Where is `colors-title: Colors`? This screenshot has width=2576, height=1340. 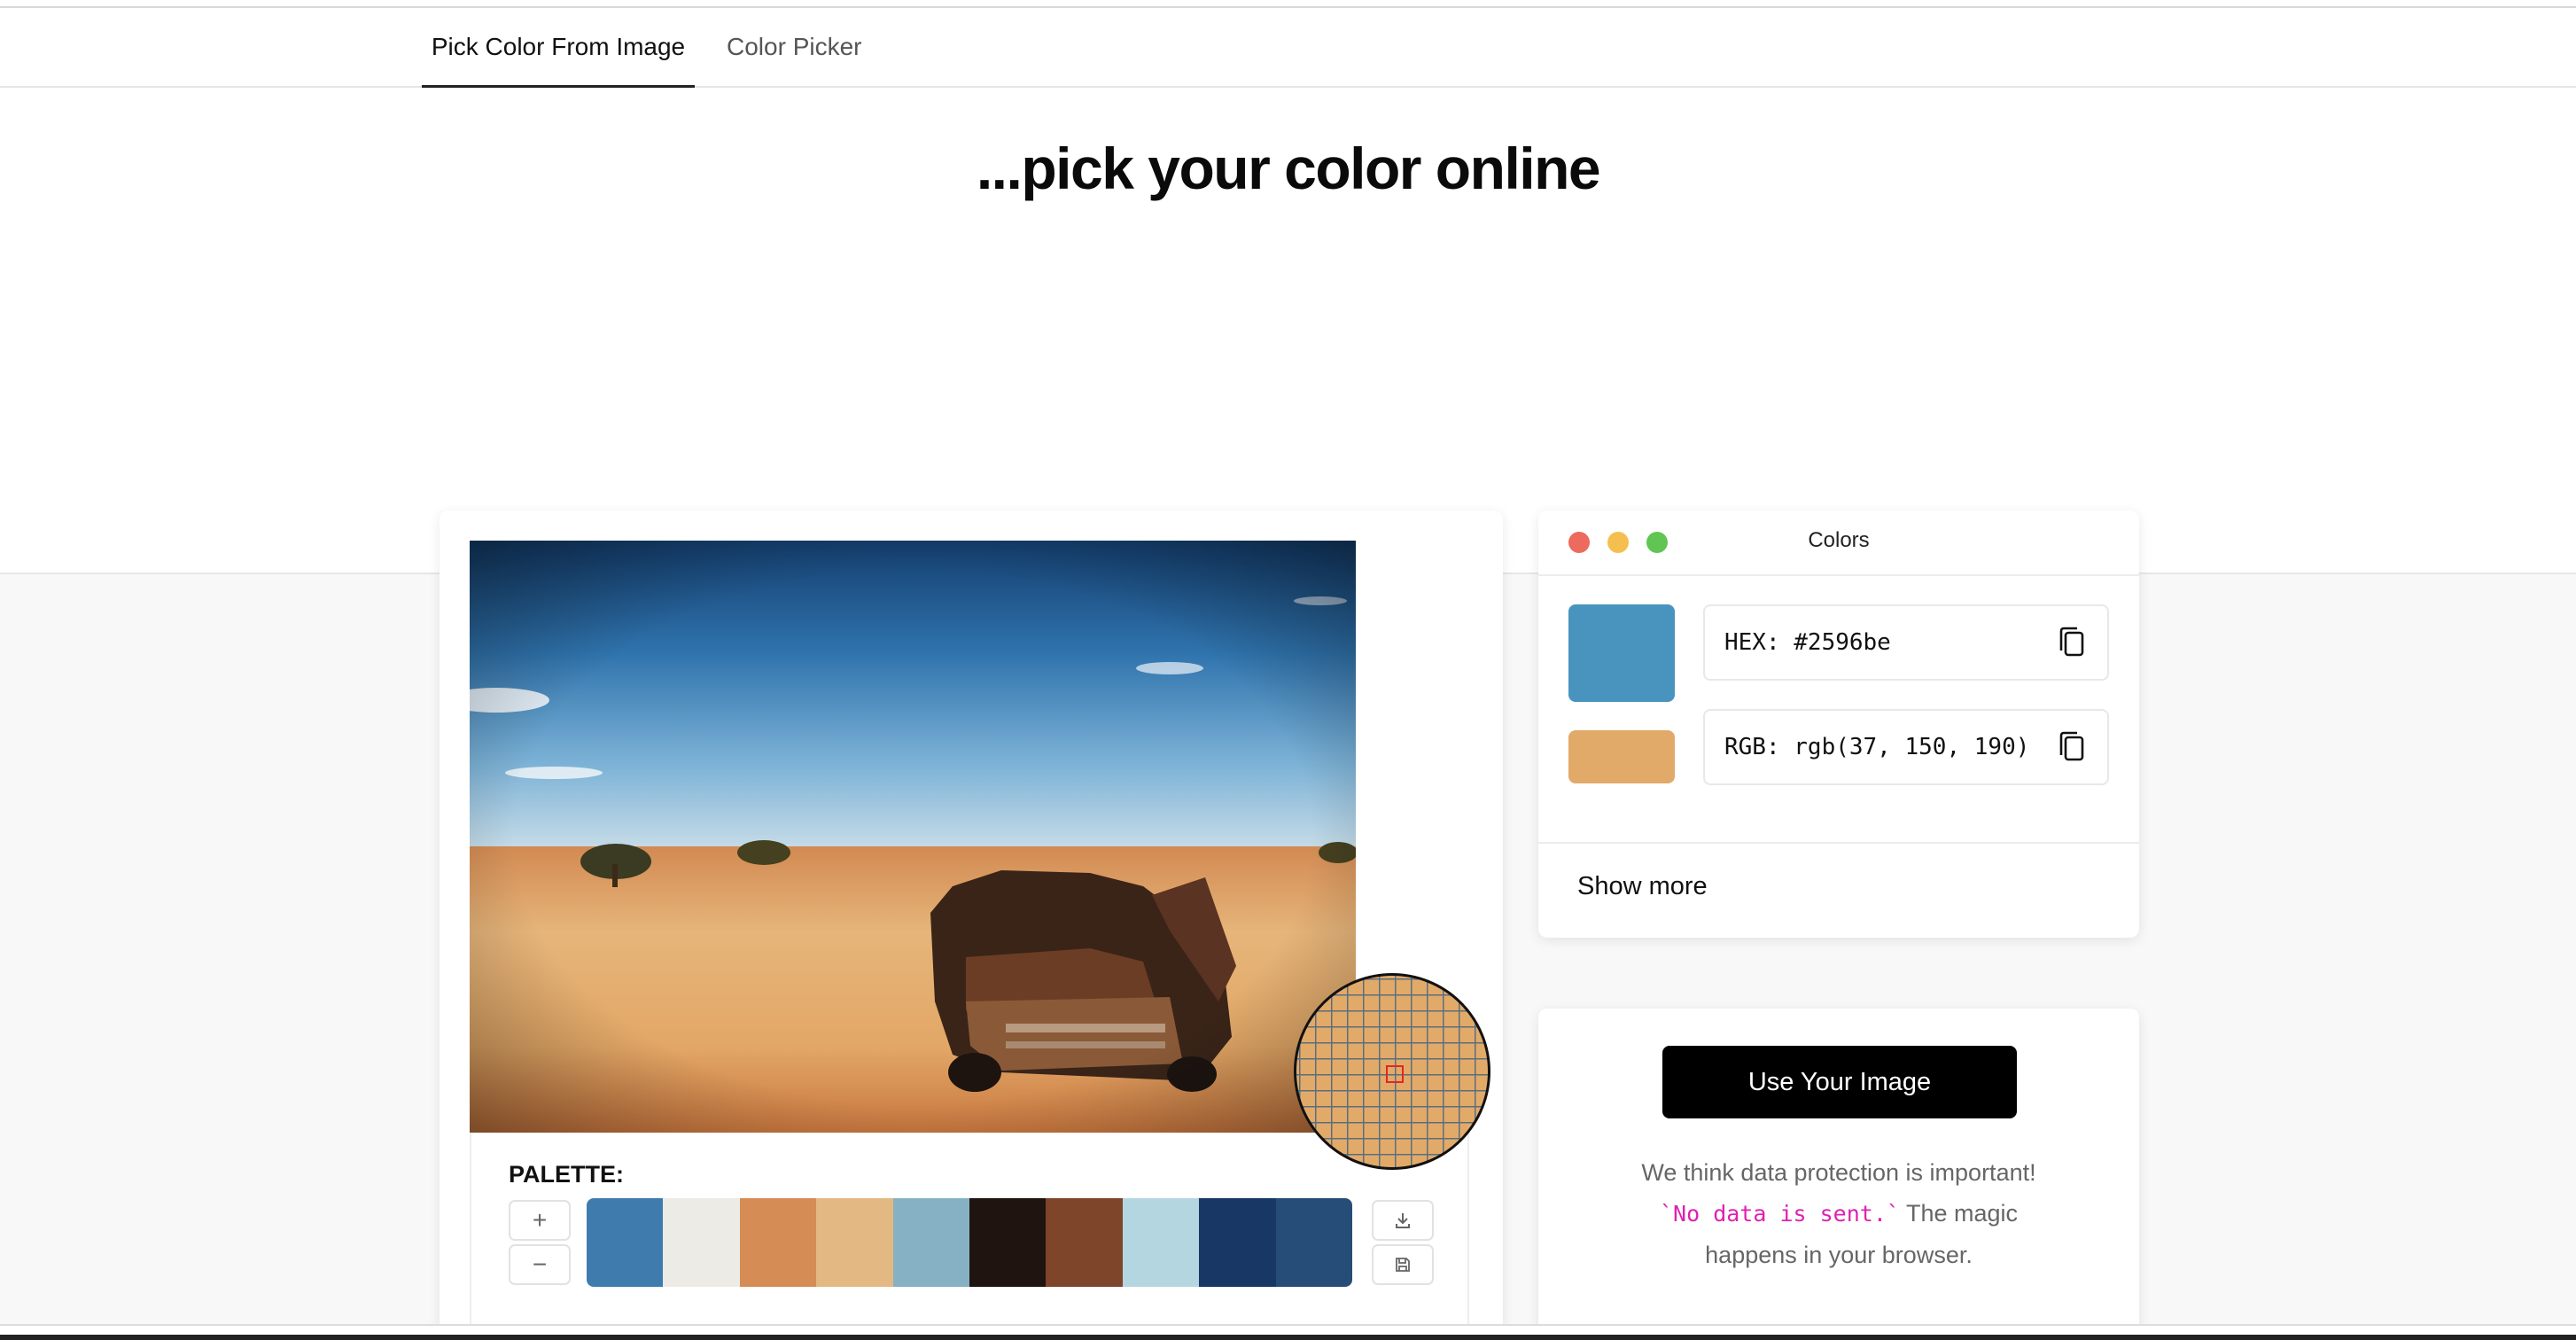 colors-title: Colors is located at coordinates (1839, 540).